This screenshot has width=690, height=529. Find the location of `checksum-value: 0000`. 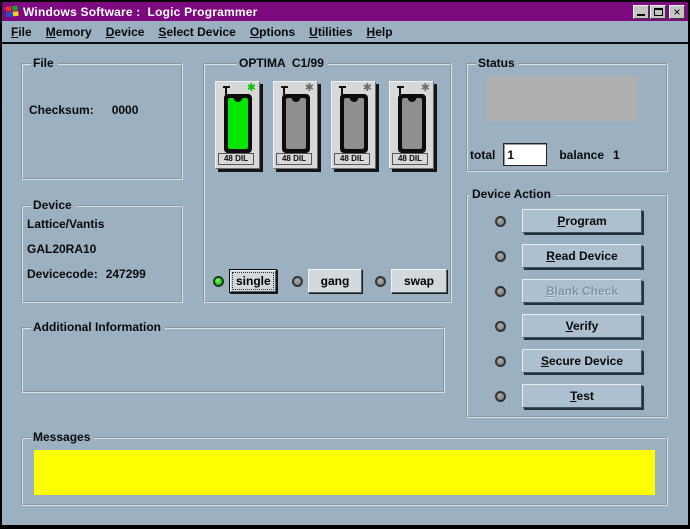

checksum-value: 0000 is located at coordinates (125, 110).